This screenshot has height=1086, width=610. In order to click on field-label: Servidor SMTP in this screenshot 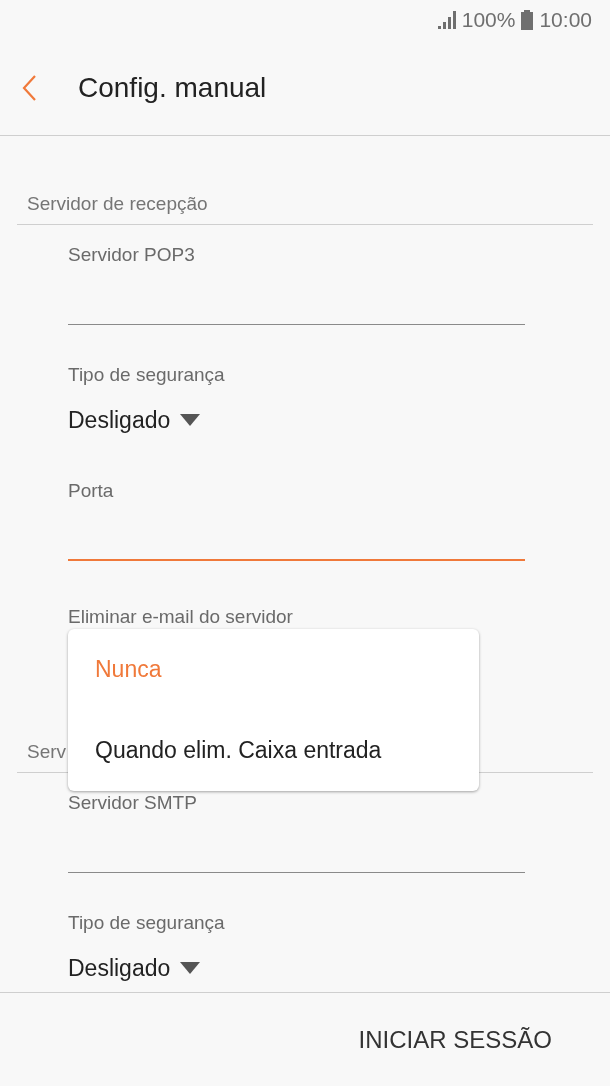, I will do `click(133, 803)`.